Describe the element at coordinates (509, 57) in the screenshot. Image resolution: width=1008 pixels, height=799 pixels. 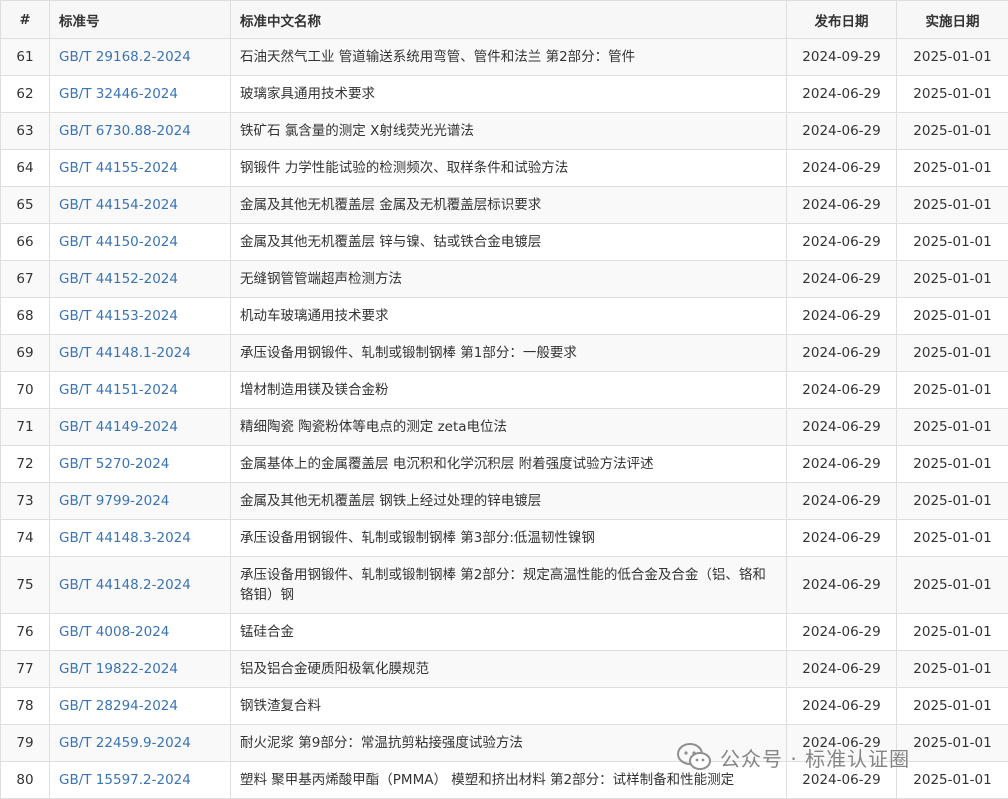
I see `standard-name: 石油天然气工业 管道输送系统用弯管、管件和法兰 第2部分：管件` at that location.